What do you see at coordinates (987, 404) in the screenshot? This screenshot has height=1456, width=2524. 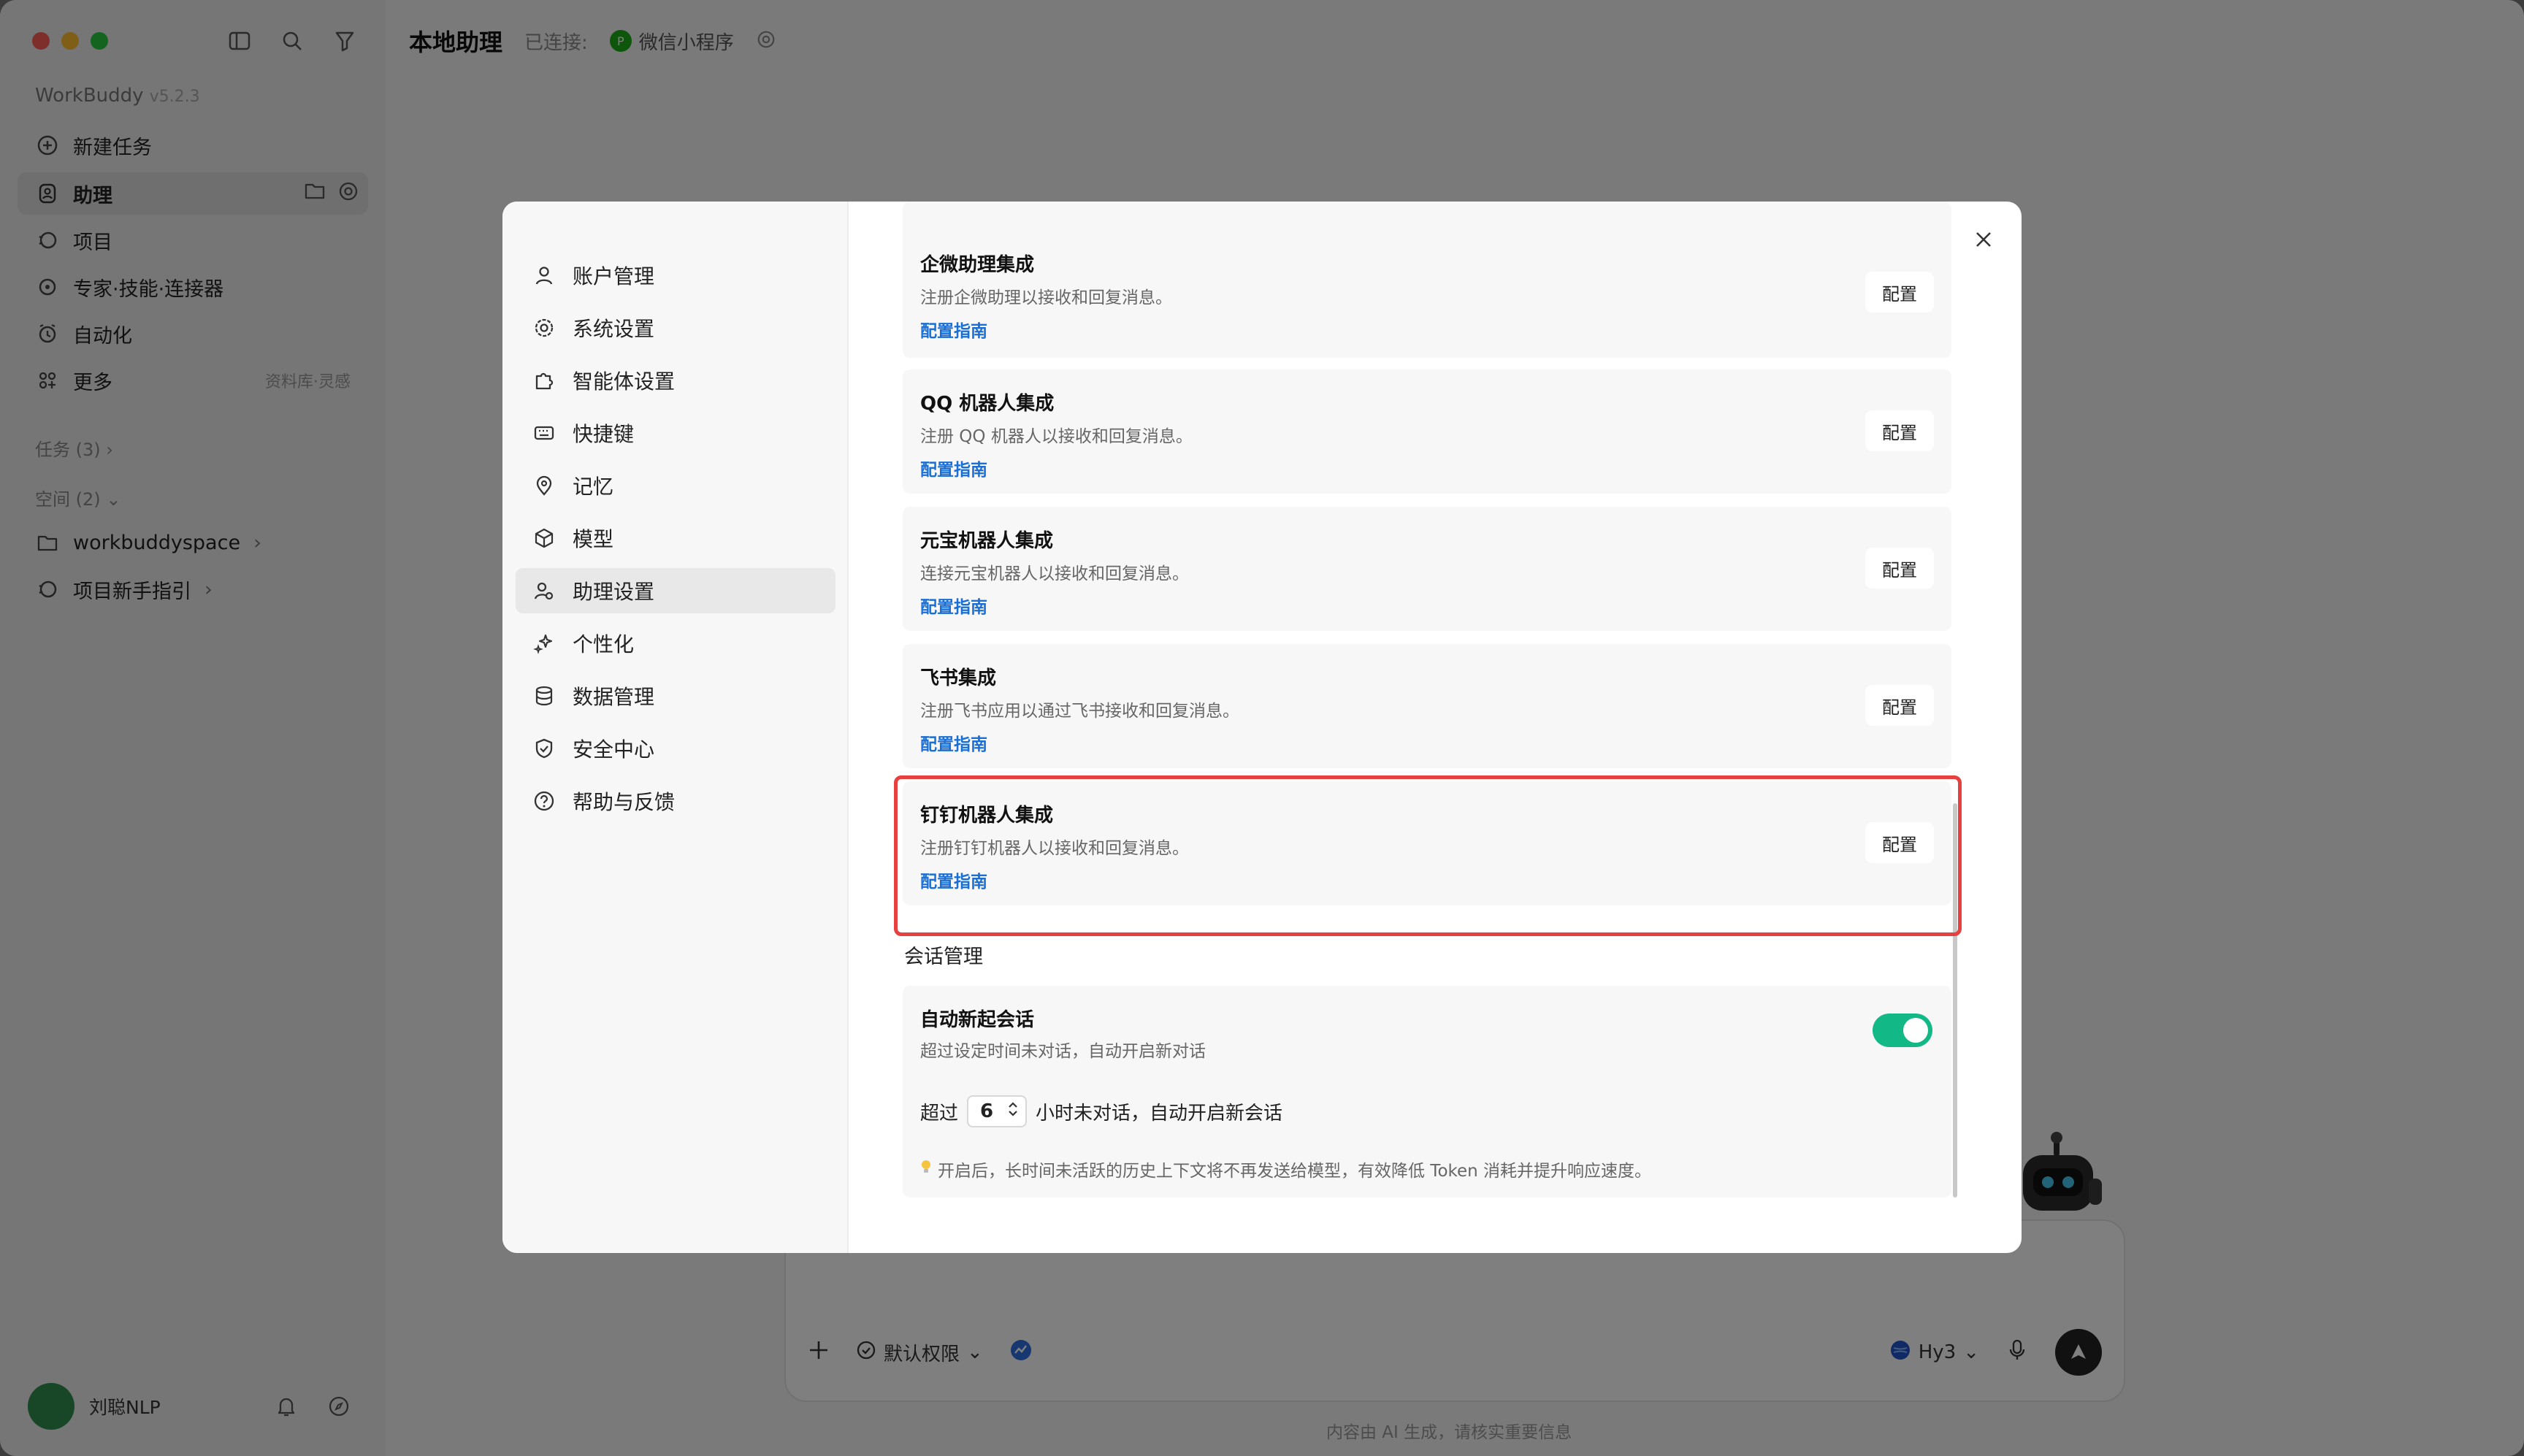 I see `card-title: QQ 机器人集成` at bounding box center [987, 404].